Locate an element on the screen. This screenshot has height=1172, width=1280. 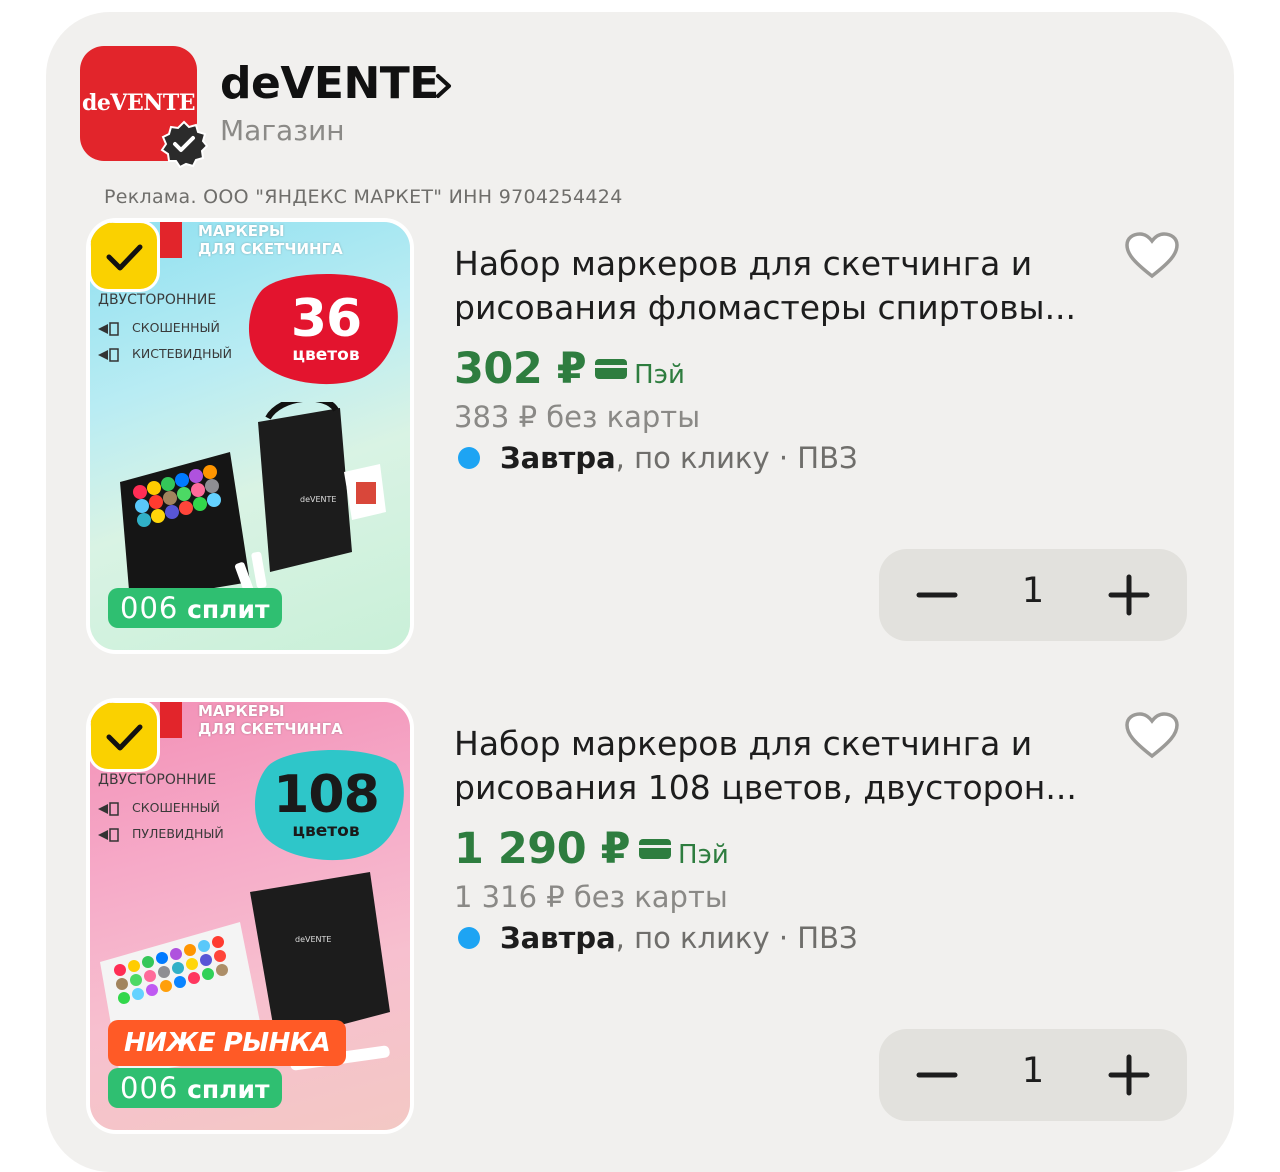
price-without-card: 383 ₽ без карты is located at coordinates (577, 417).